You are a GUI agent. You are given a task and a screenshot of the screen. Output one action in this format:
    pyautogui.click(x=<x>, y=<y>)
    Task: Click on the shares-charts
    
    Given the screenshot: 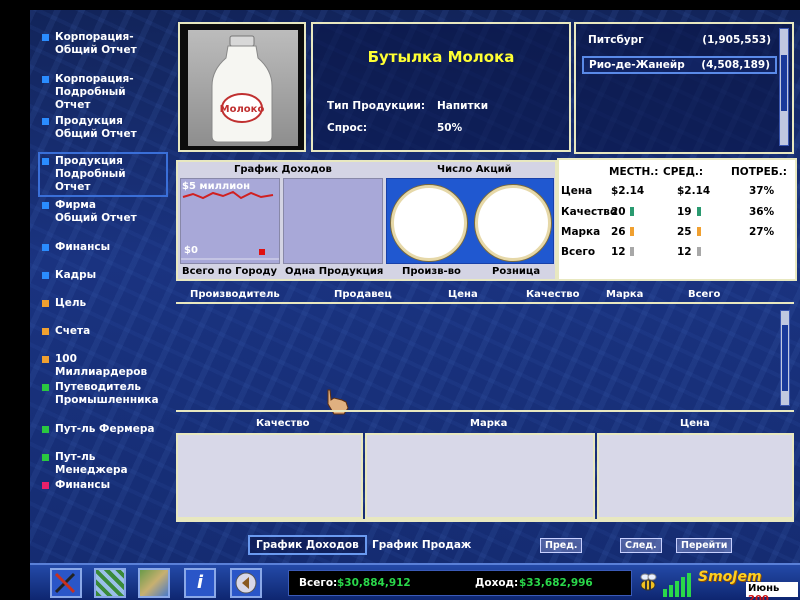 What is the action you would take?
    pyautogui.click(x=470, y=221)
    